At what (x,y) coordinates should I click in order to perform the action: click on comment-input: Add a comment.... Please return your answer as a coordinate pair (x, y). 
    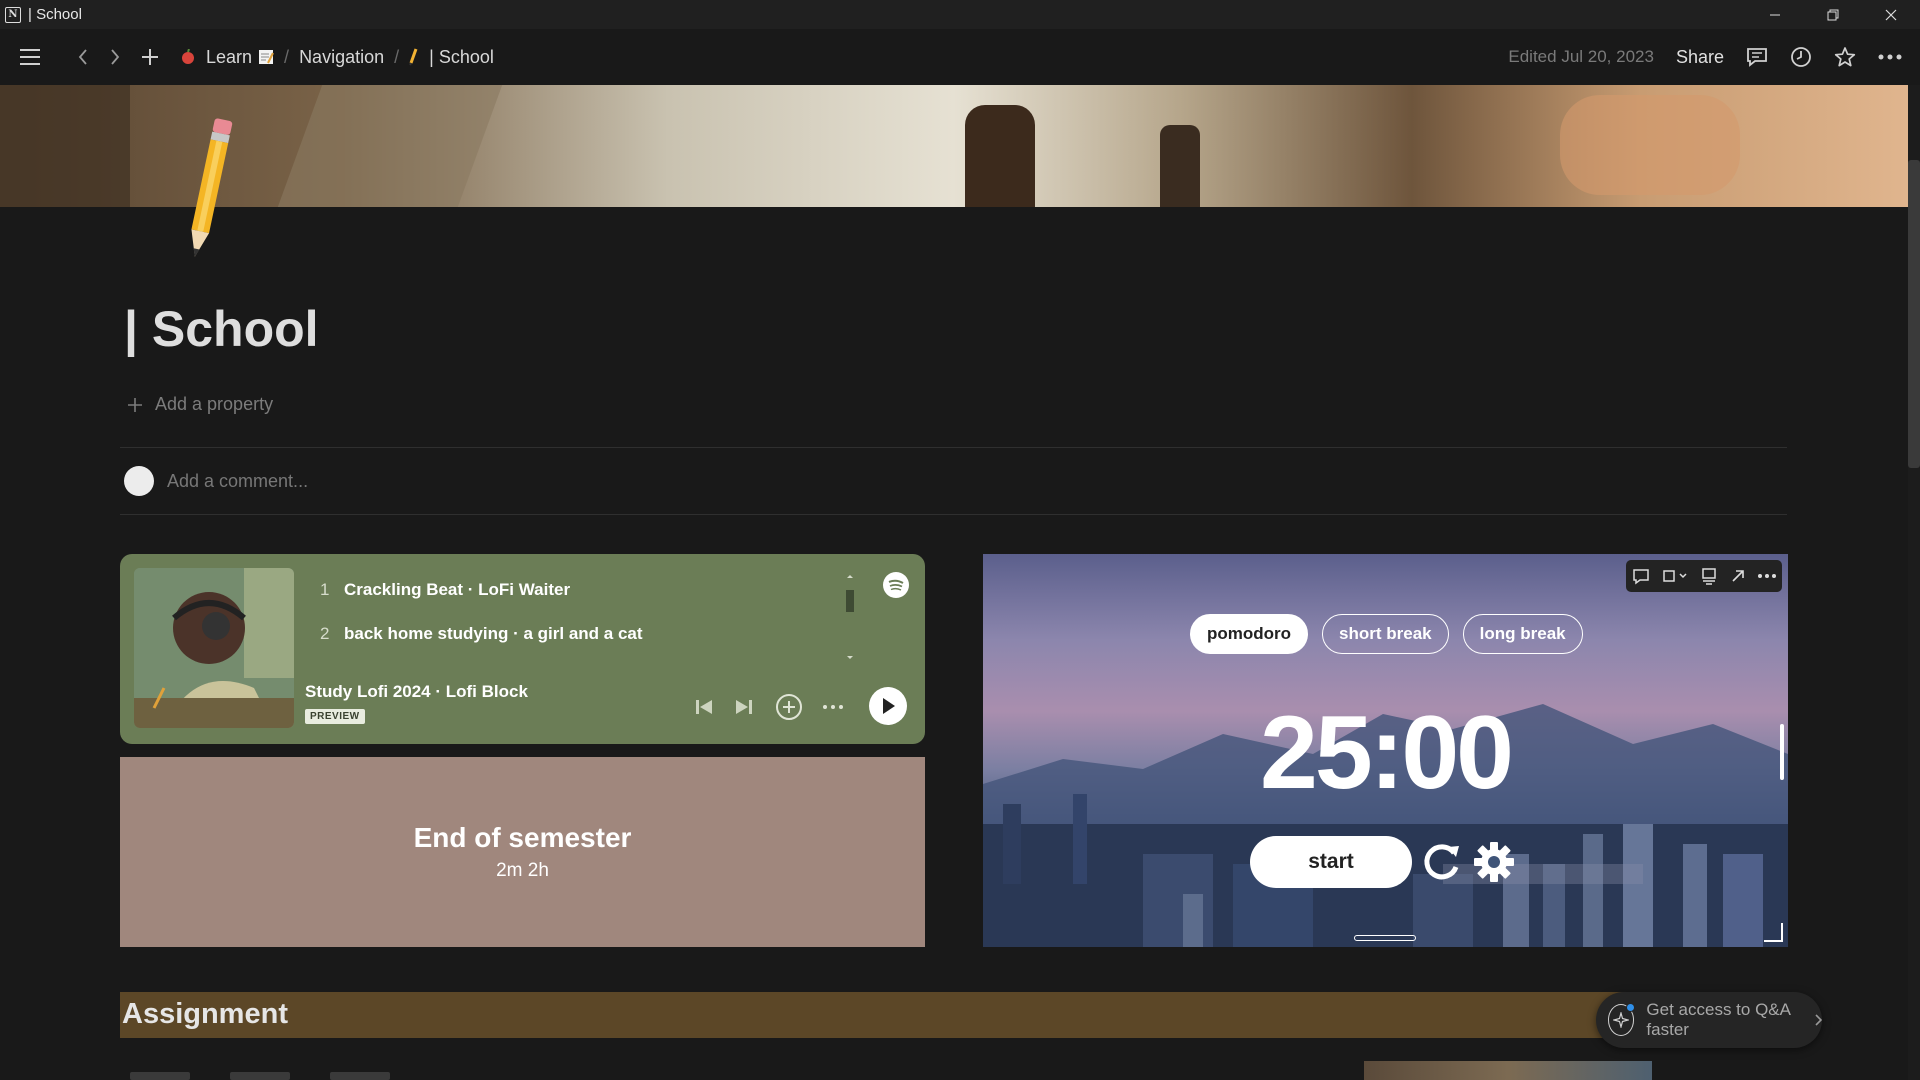
    Looking at the image, I should click on (237, 481).